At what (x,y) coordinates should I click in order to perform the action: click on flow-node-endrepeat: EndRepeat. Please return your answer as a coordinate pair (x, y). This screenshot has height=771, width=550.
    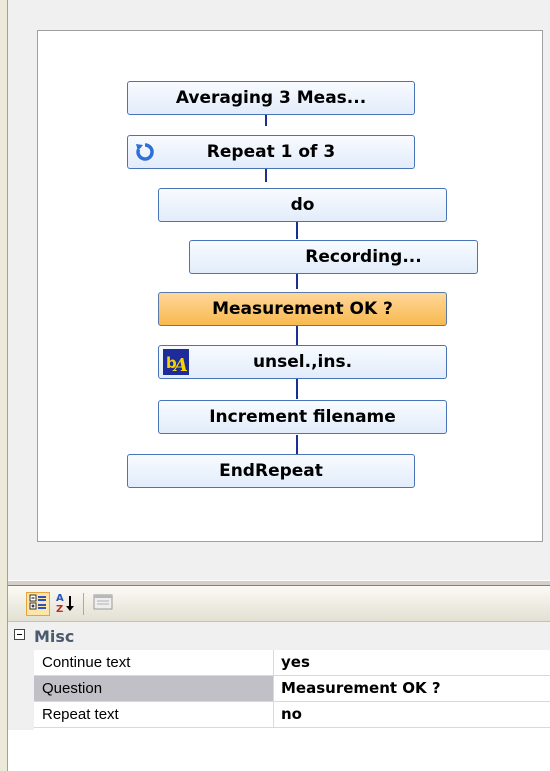
    Looking at the image, I should click on (271, 471).